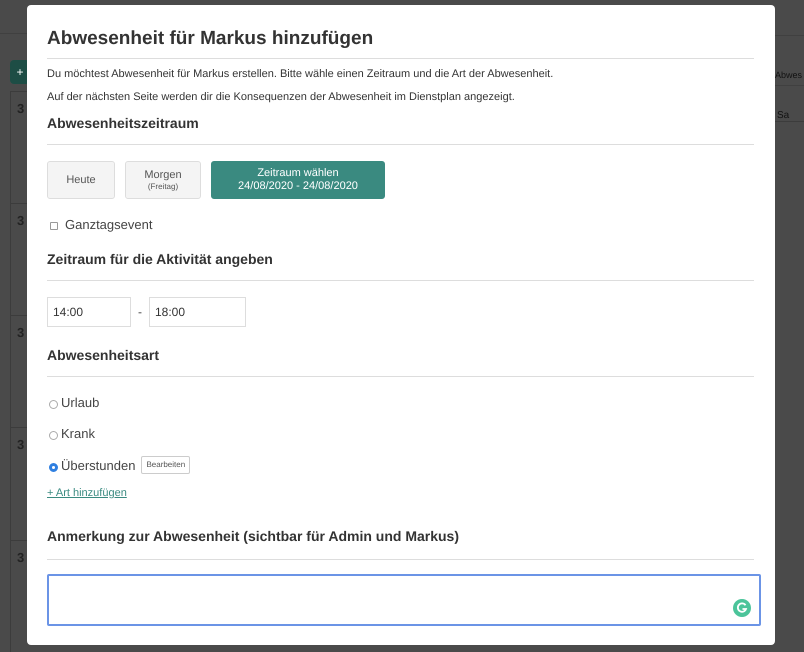 This screenshot has width=804, height=652. I want to click on checkbox-label: Ganztagsevent, so click(108, 225).